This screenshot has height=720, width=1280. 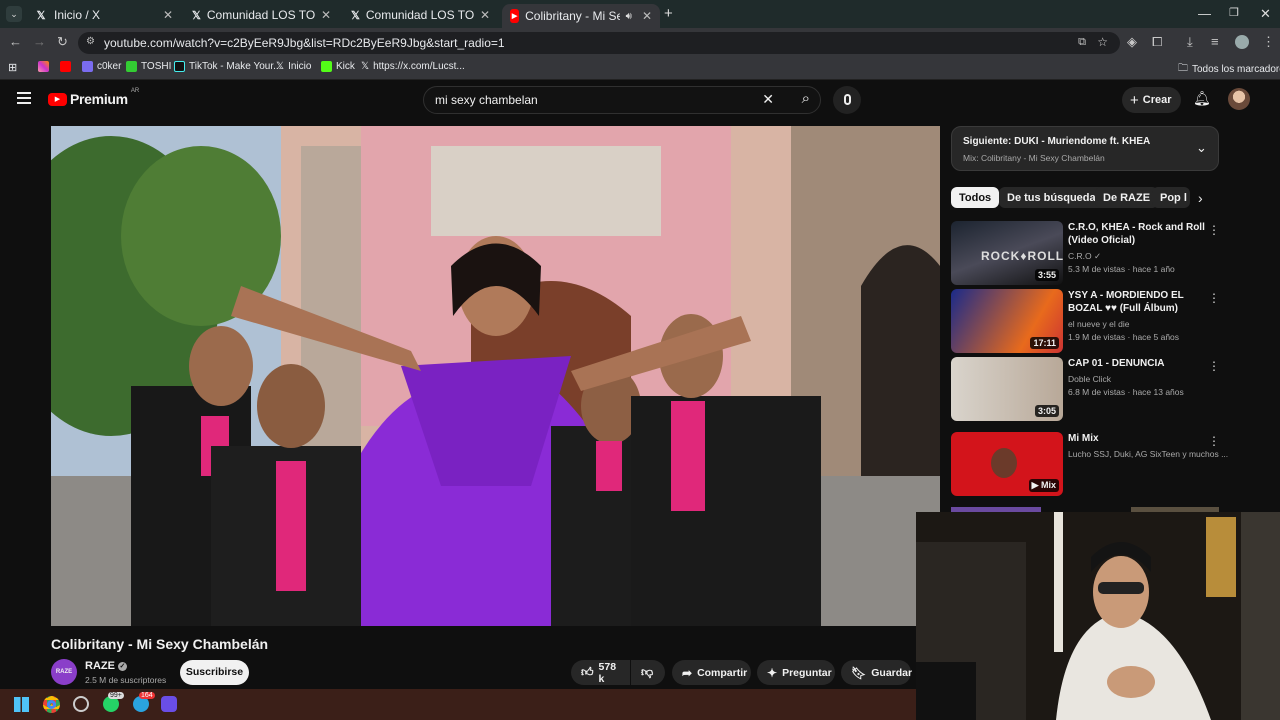 I want to click on cast-icon: ⧉, so click(x=1082, y=42).